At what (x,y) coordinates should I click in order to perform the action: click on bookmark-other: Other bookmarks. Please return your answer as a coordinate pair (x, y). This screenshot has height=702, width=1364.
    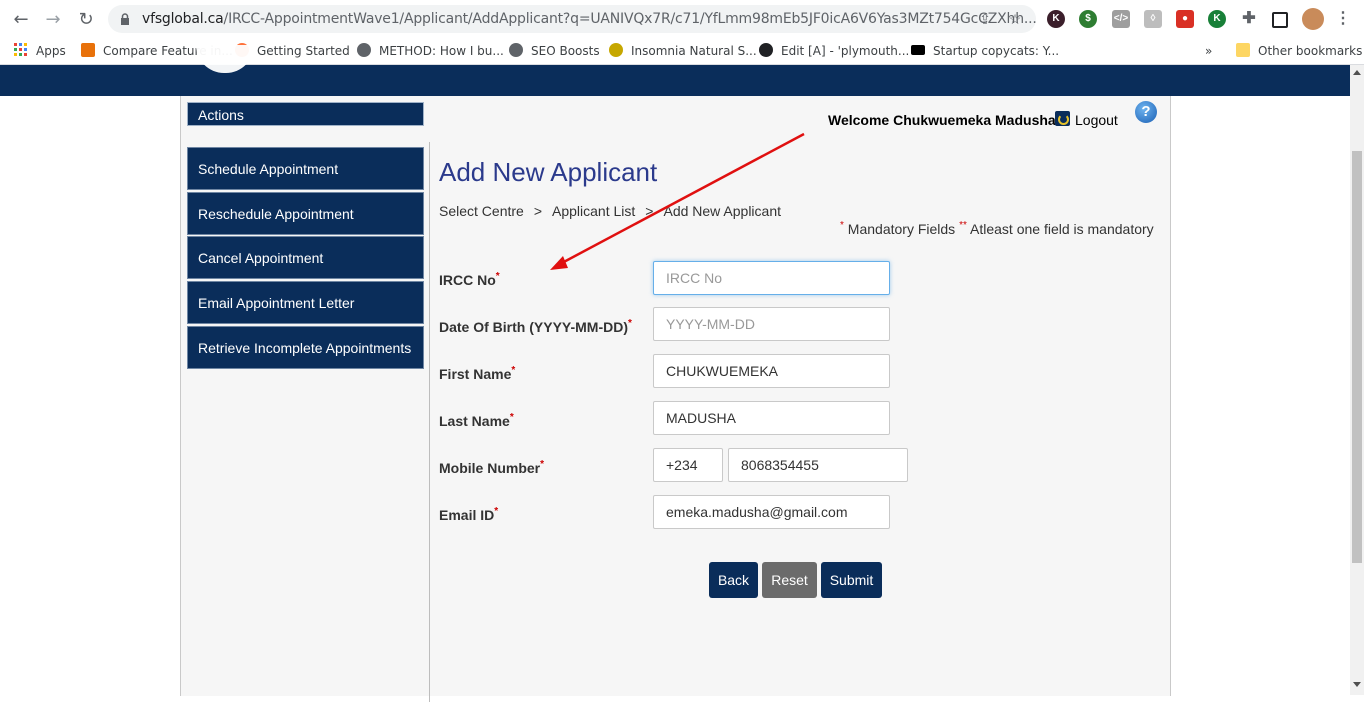
    Looking at the image, I should click on (1299, 51).